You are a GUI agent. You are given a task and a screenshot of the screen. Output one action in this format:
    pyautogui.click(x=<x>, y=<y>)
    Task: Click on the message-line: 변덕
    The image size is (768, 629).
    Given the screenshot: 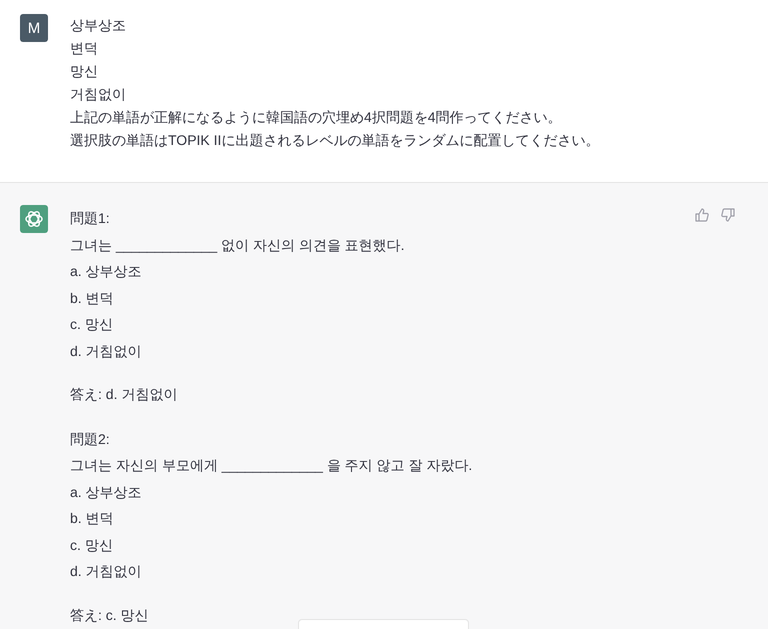 What is the action you would take?
    pyautogui.click(x=84, y=48)
    